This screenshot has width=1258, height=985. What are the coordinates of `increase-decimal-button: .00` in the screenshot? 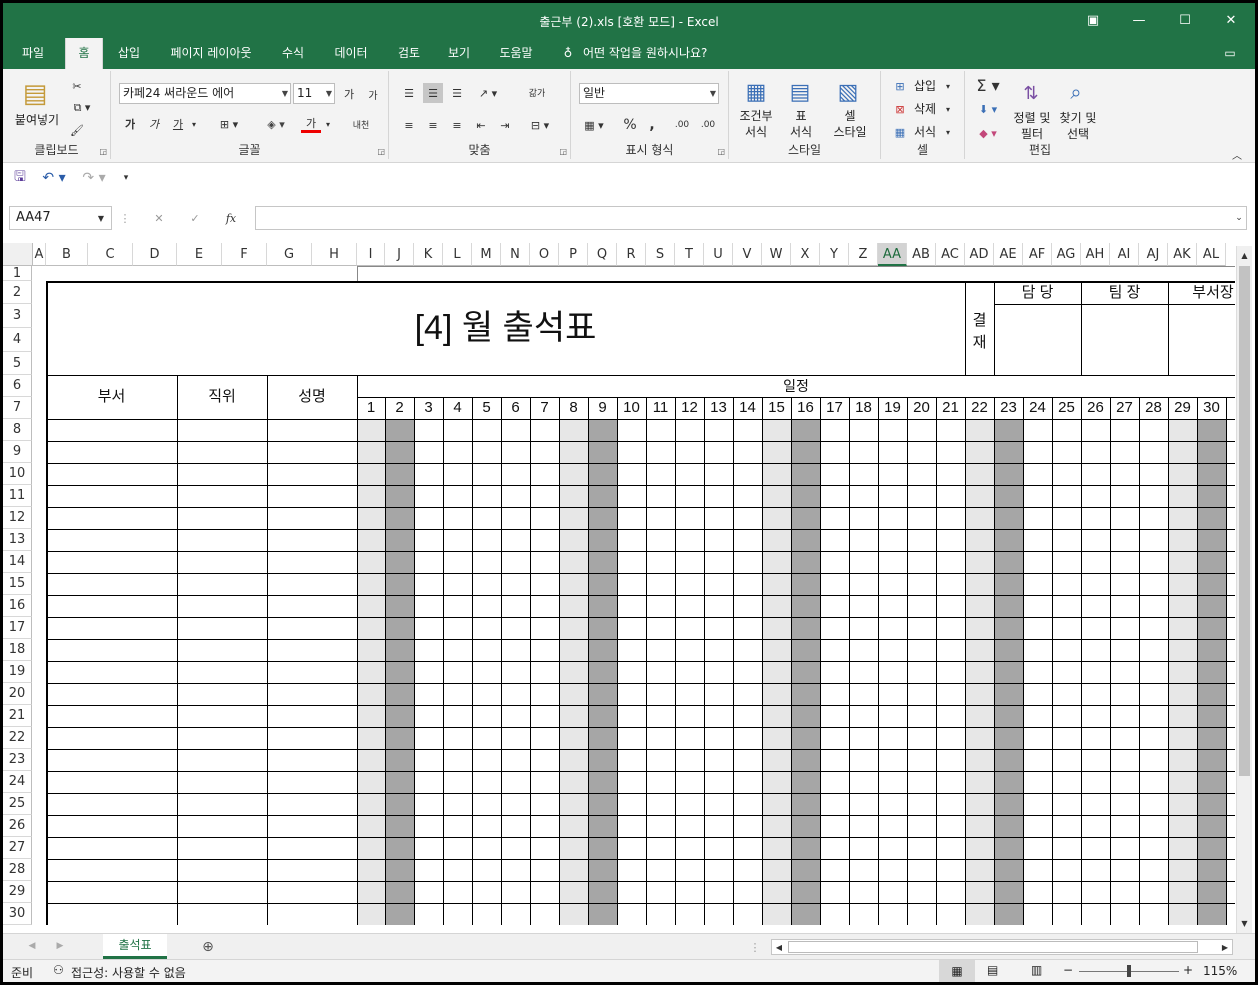 It's located at (682, 125).